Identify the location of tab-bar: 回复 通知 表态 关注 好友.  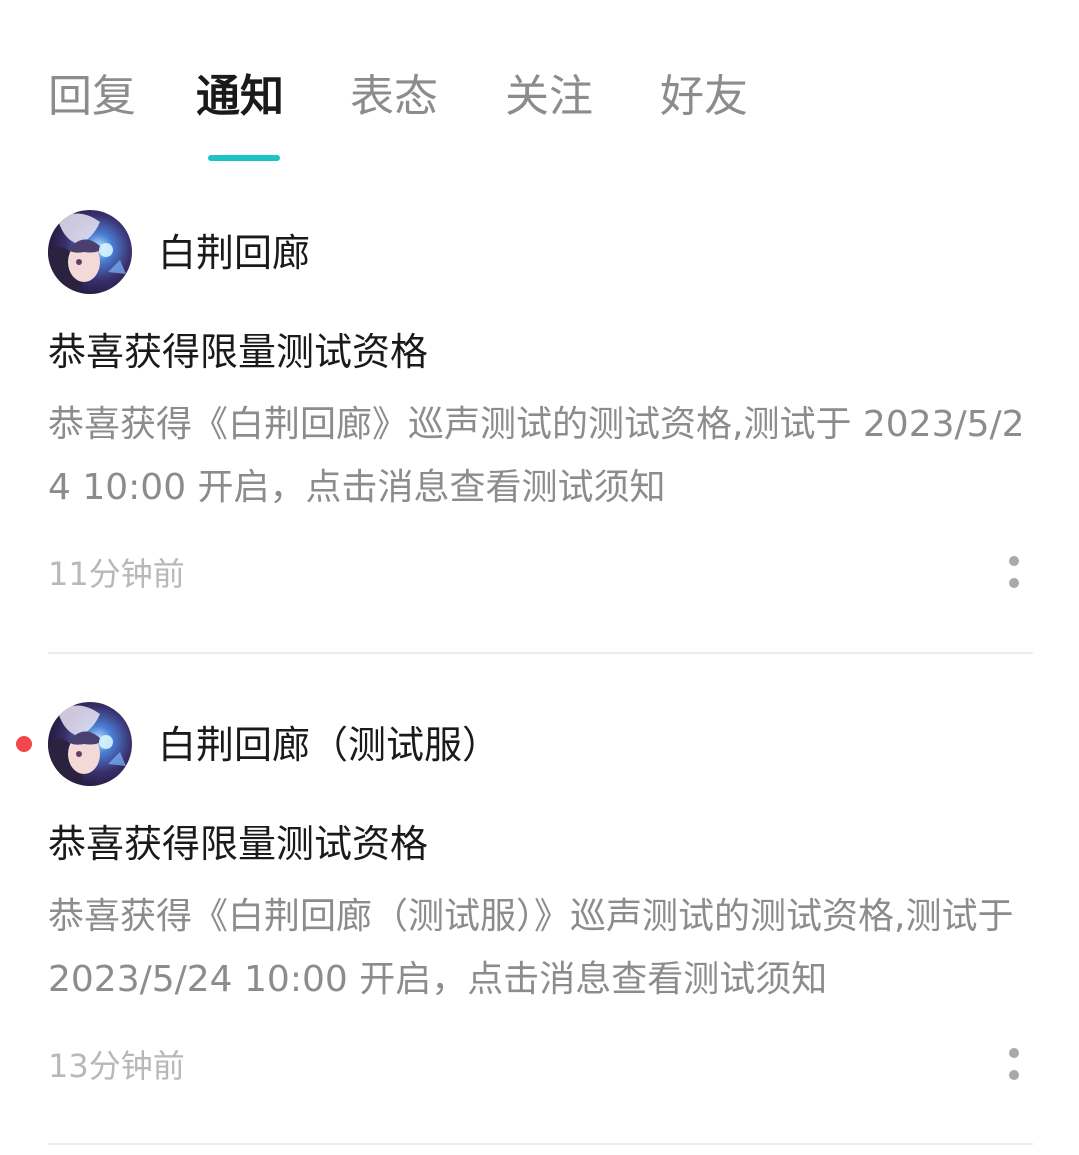
(539, 85).